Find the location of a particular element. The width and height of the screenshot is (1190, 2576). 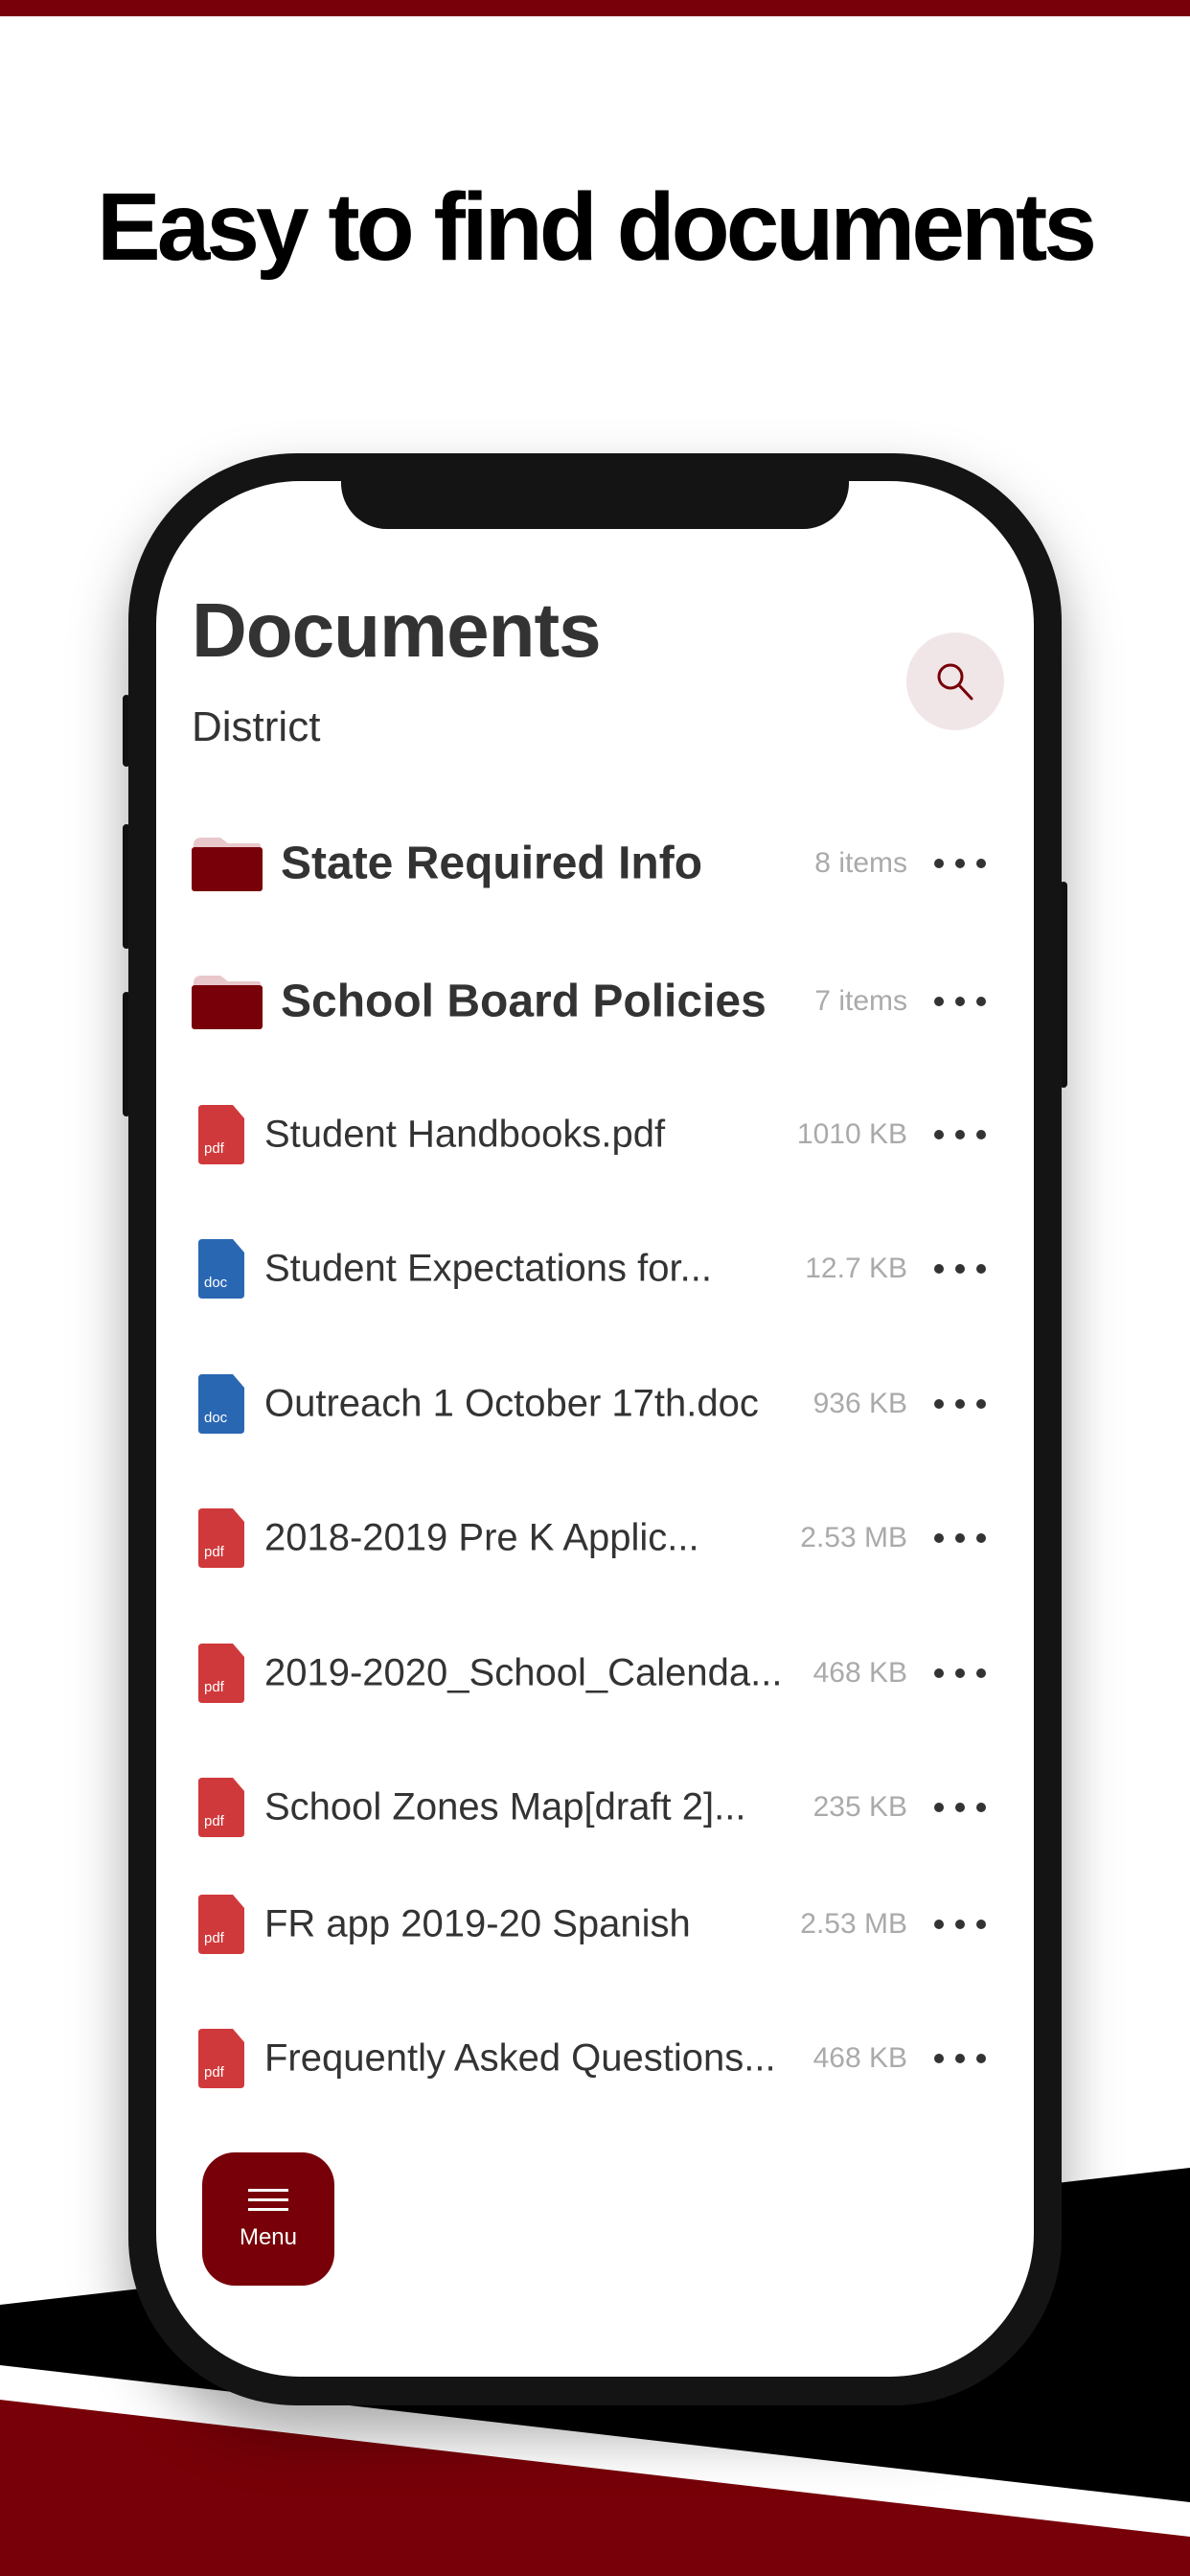

folder-row: State Required Info 8 items is located at coordinates (595, 863).